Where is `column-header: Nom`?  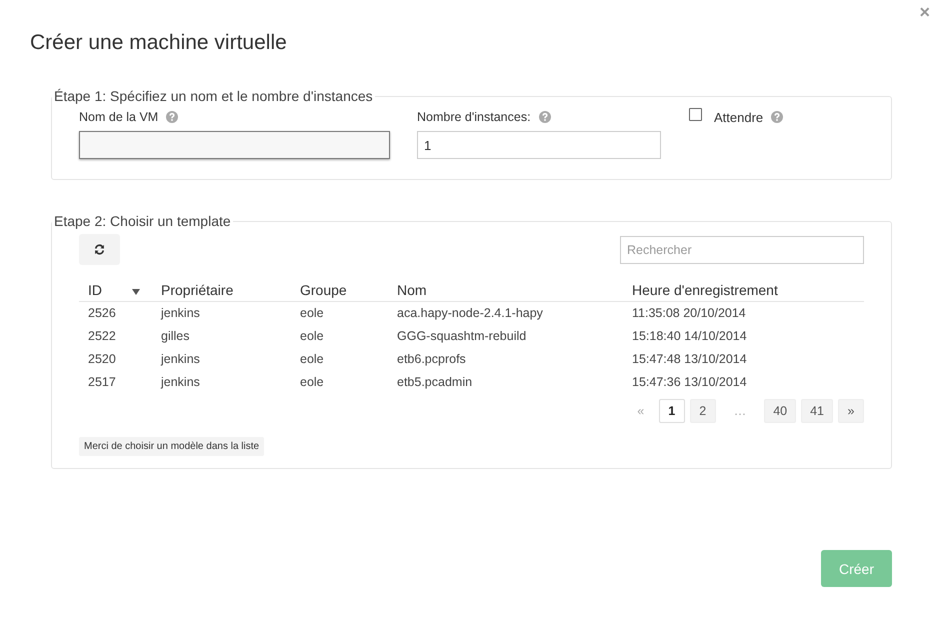
column-header: Nom is located at coordinates (505, 290).